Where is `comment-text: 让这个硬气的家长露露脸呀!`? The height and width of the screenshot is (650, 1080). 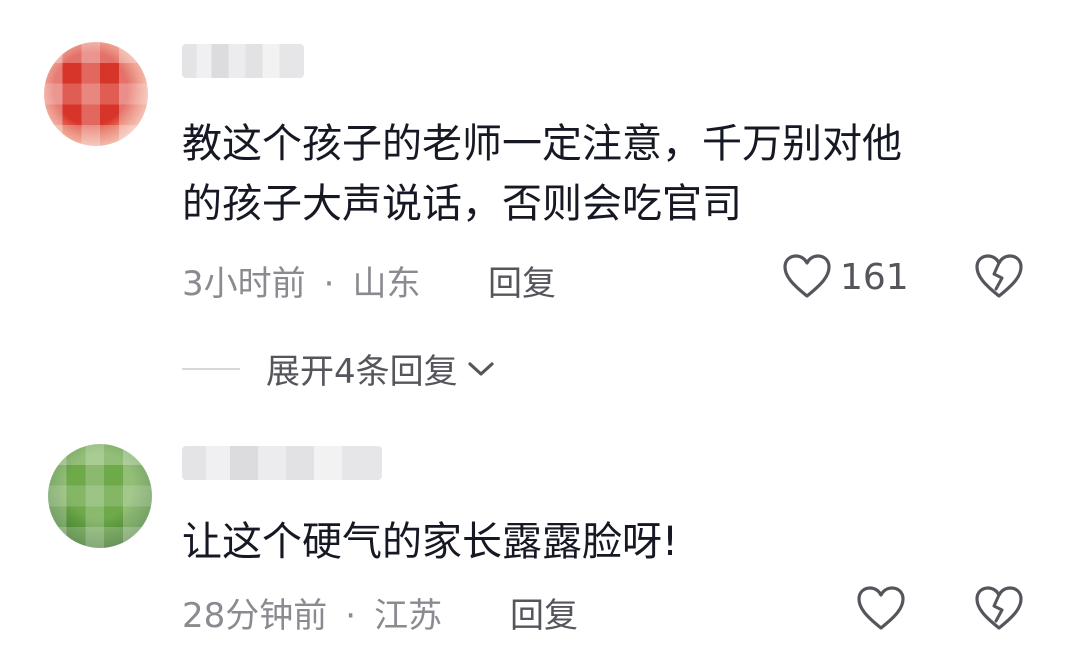
comment-text: 让这个硬气的家长露露脸呀! is located at coordinates (430, 542).